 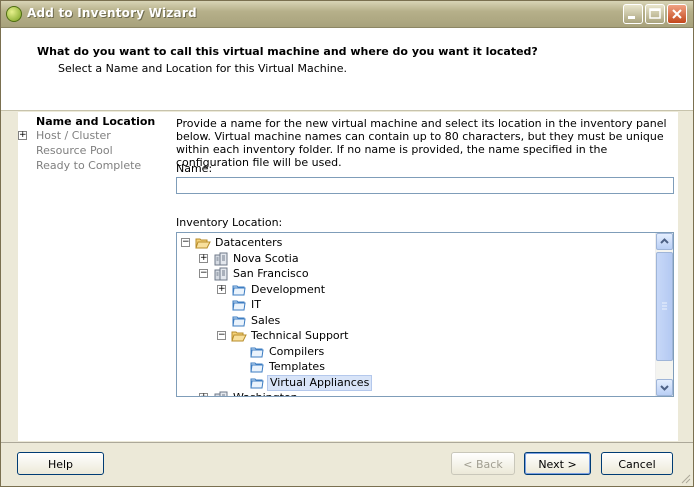 I want to click on tree-node-label: Sales, so click(x=265, y=321).